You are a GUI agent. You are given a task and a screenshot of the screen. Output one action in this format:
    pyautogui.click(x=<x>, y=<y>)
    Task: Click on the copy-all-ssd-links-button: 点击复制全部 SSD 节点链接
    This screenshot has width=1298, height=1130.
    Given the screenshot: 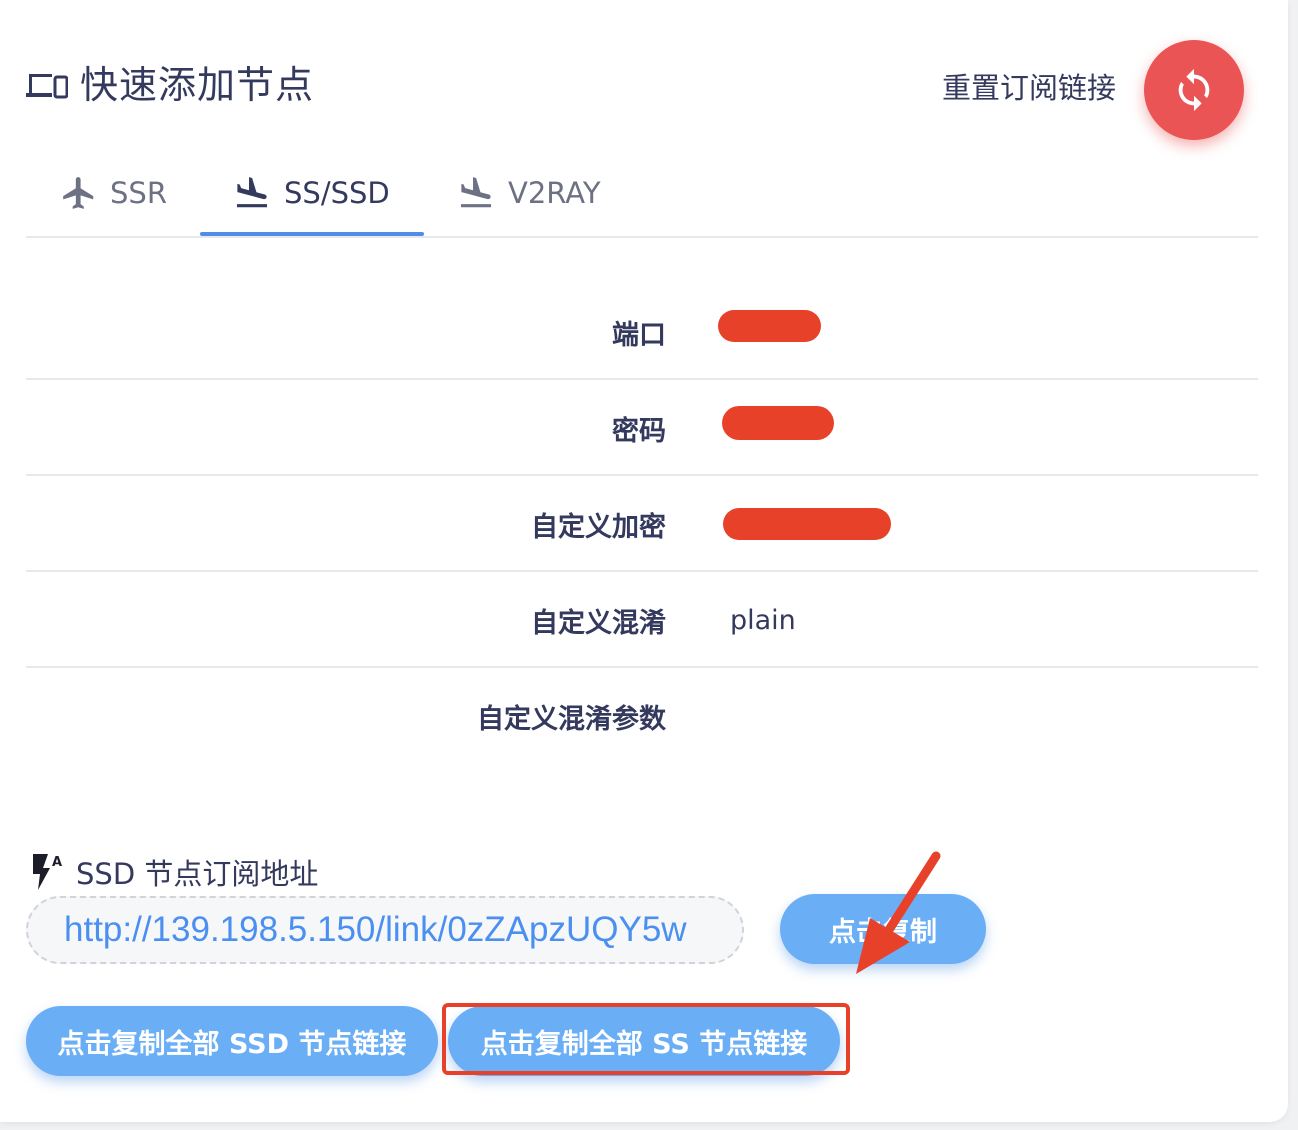 What is the action you would take?
    pyautogui.click(x=232, y=1041)
    